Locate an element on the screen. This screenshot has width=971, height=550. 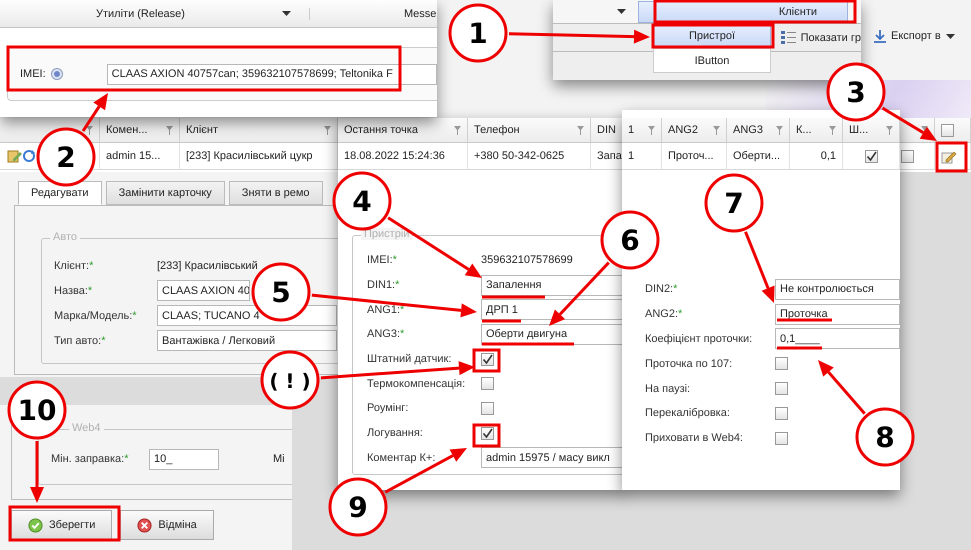
field-value: 359632107578699 is located at coordinates (527, 260).